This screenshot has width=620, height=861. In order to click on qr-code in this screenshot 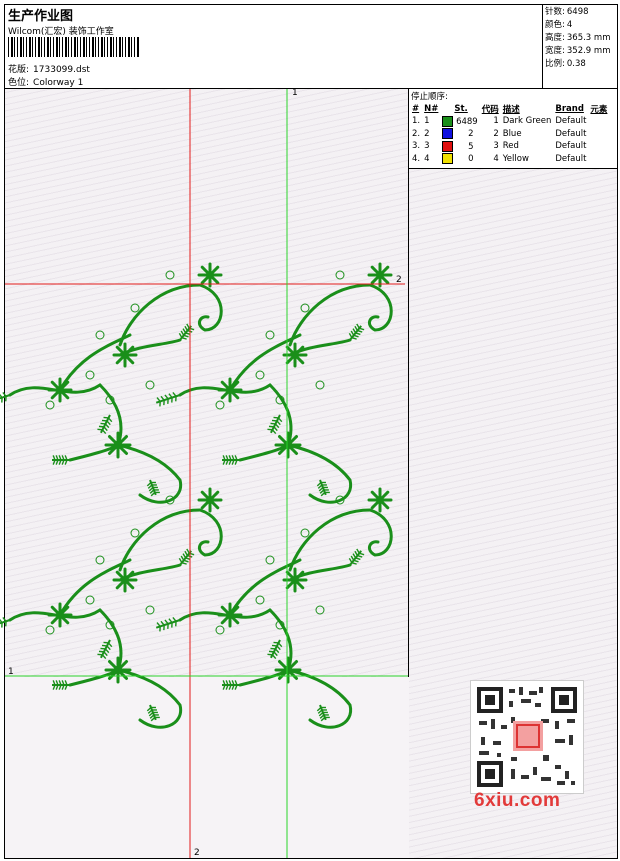, I will do `click(527, 737)`.